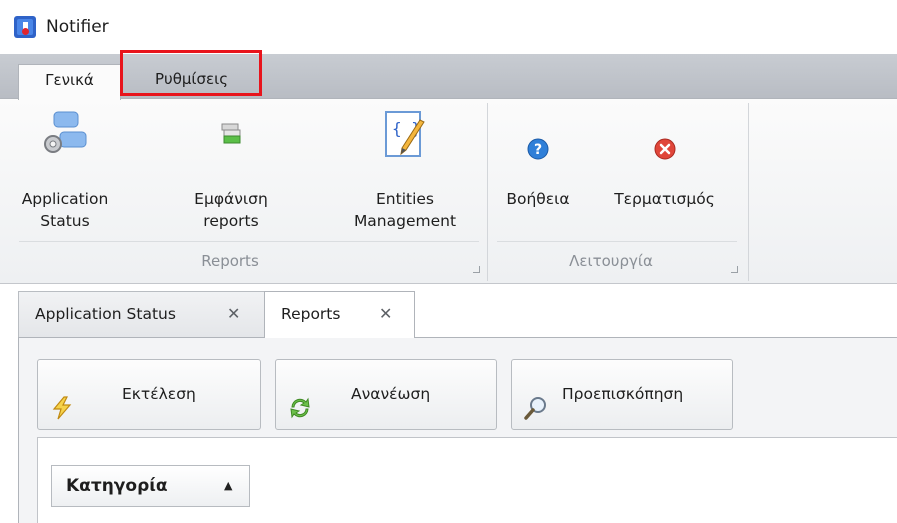 Image resolution: width=897 pixels, height=523 pixels. I want to click on help-icon: ?, so click(538, 149).